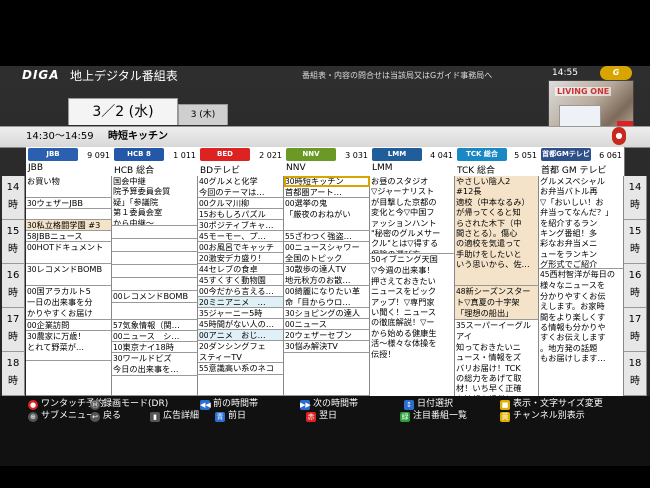 This screenshot has width=650, height=488. What do you see at coordinates (327, 181) in the screenshot?
I see `program-cell: 30時短キッチン` at bounding box center [327, 181].